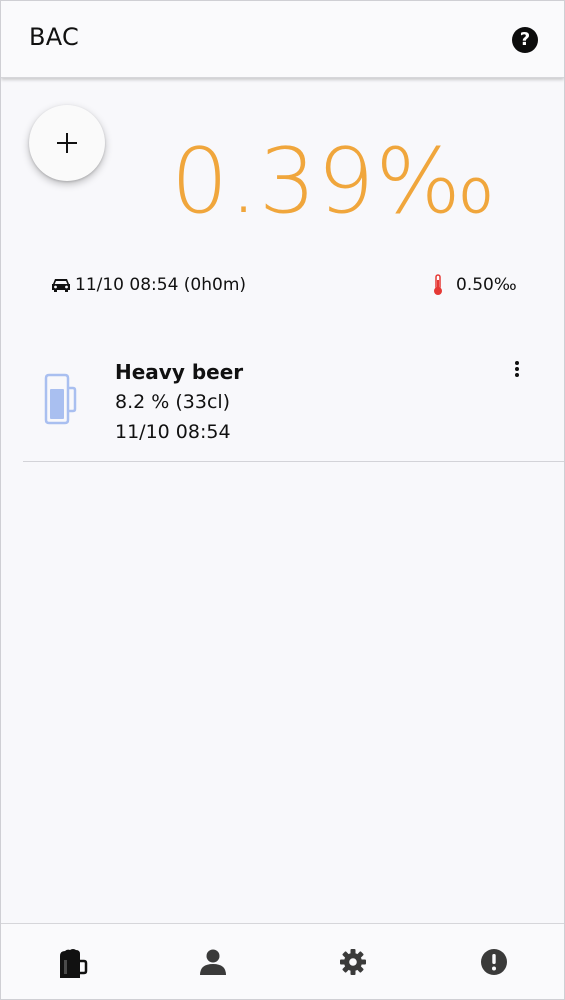  What do you see at coordinates (334, 181) in the screenshot?
I see `bac-value: 0.39‰` at bounding box center [334, 181].